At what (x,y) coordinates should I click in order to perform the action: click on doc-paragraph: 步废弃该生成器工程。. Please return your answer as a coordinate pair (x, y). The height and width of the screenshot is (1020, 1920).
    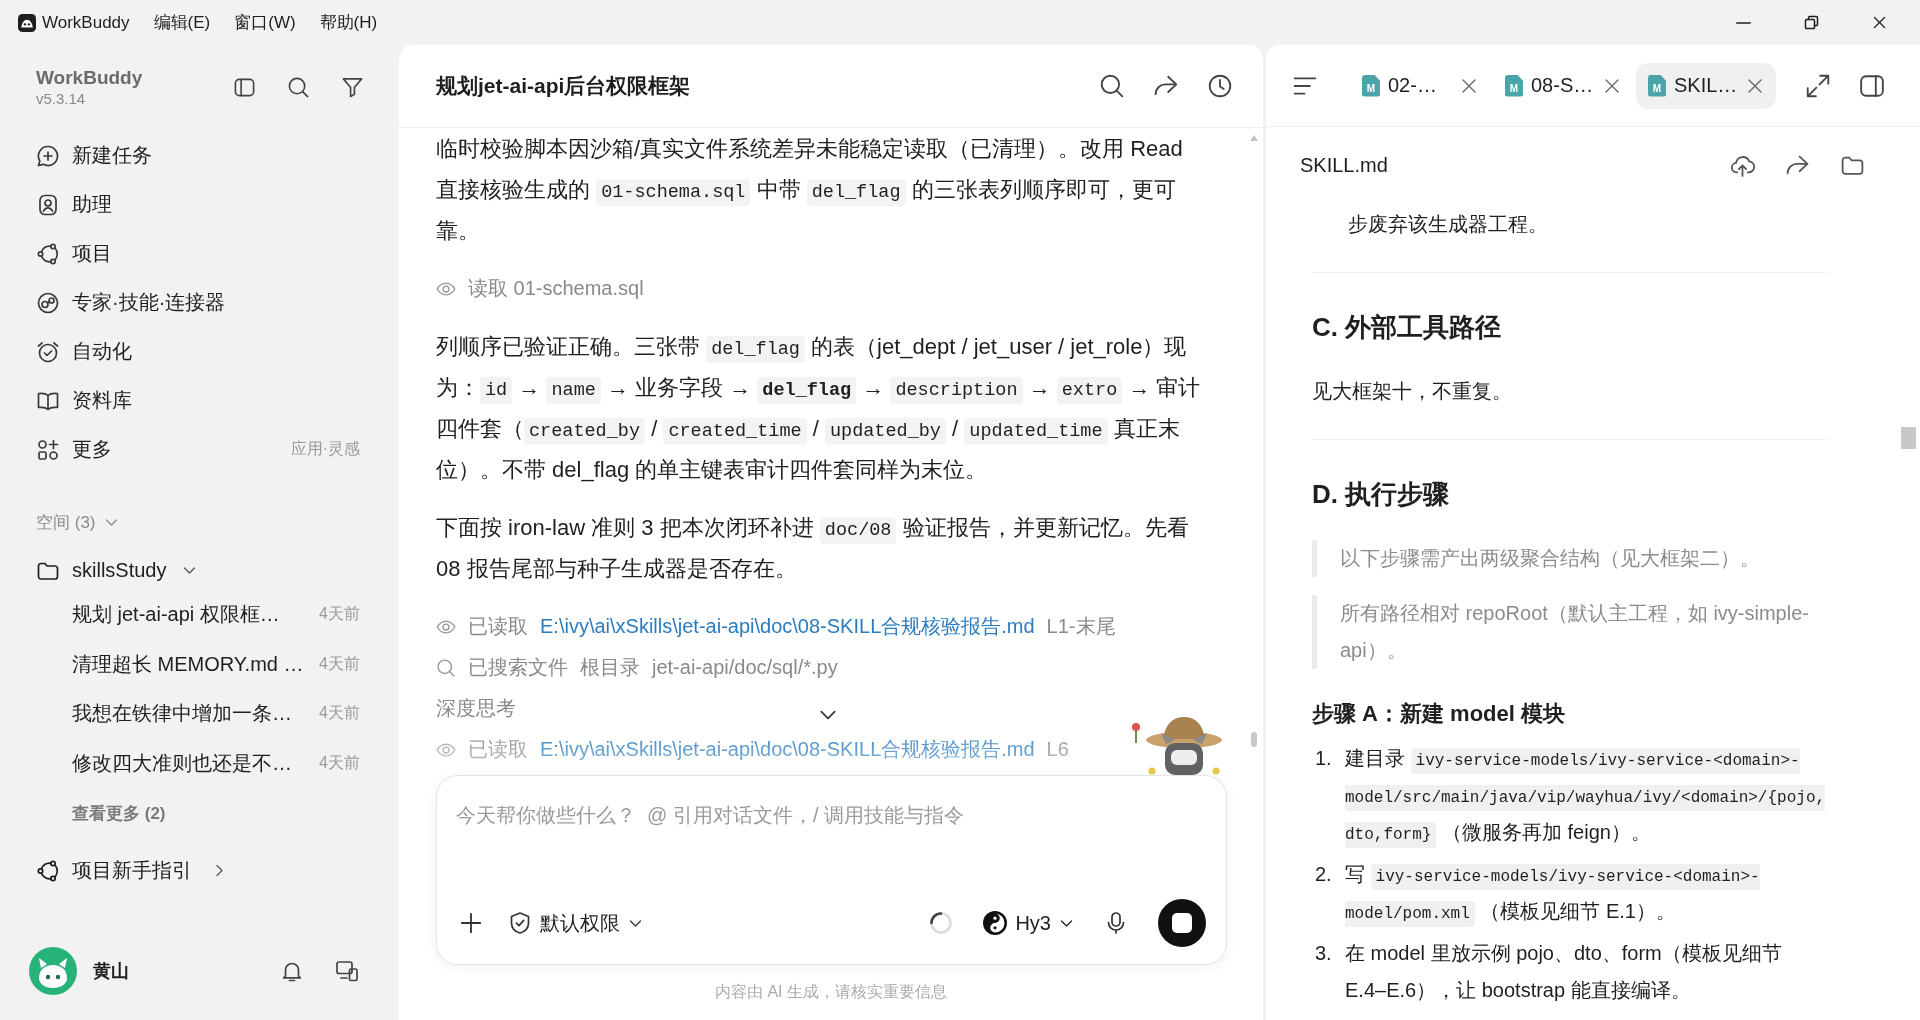
    Looking at the image, I should click on (1448, 224).